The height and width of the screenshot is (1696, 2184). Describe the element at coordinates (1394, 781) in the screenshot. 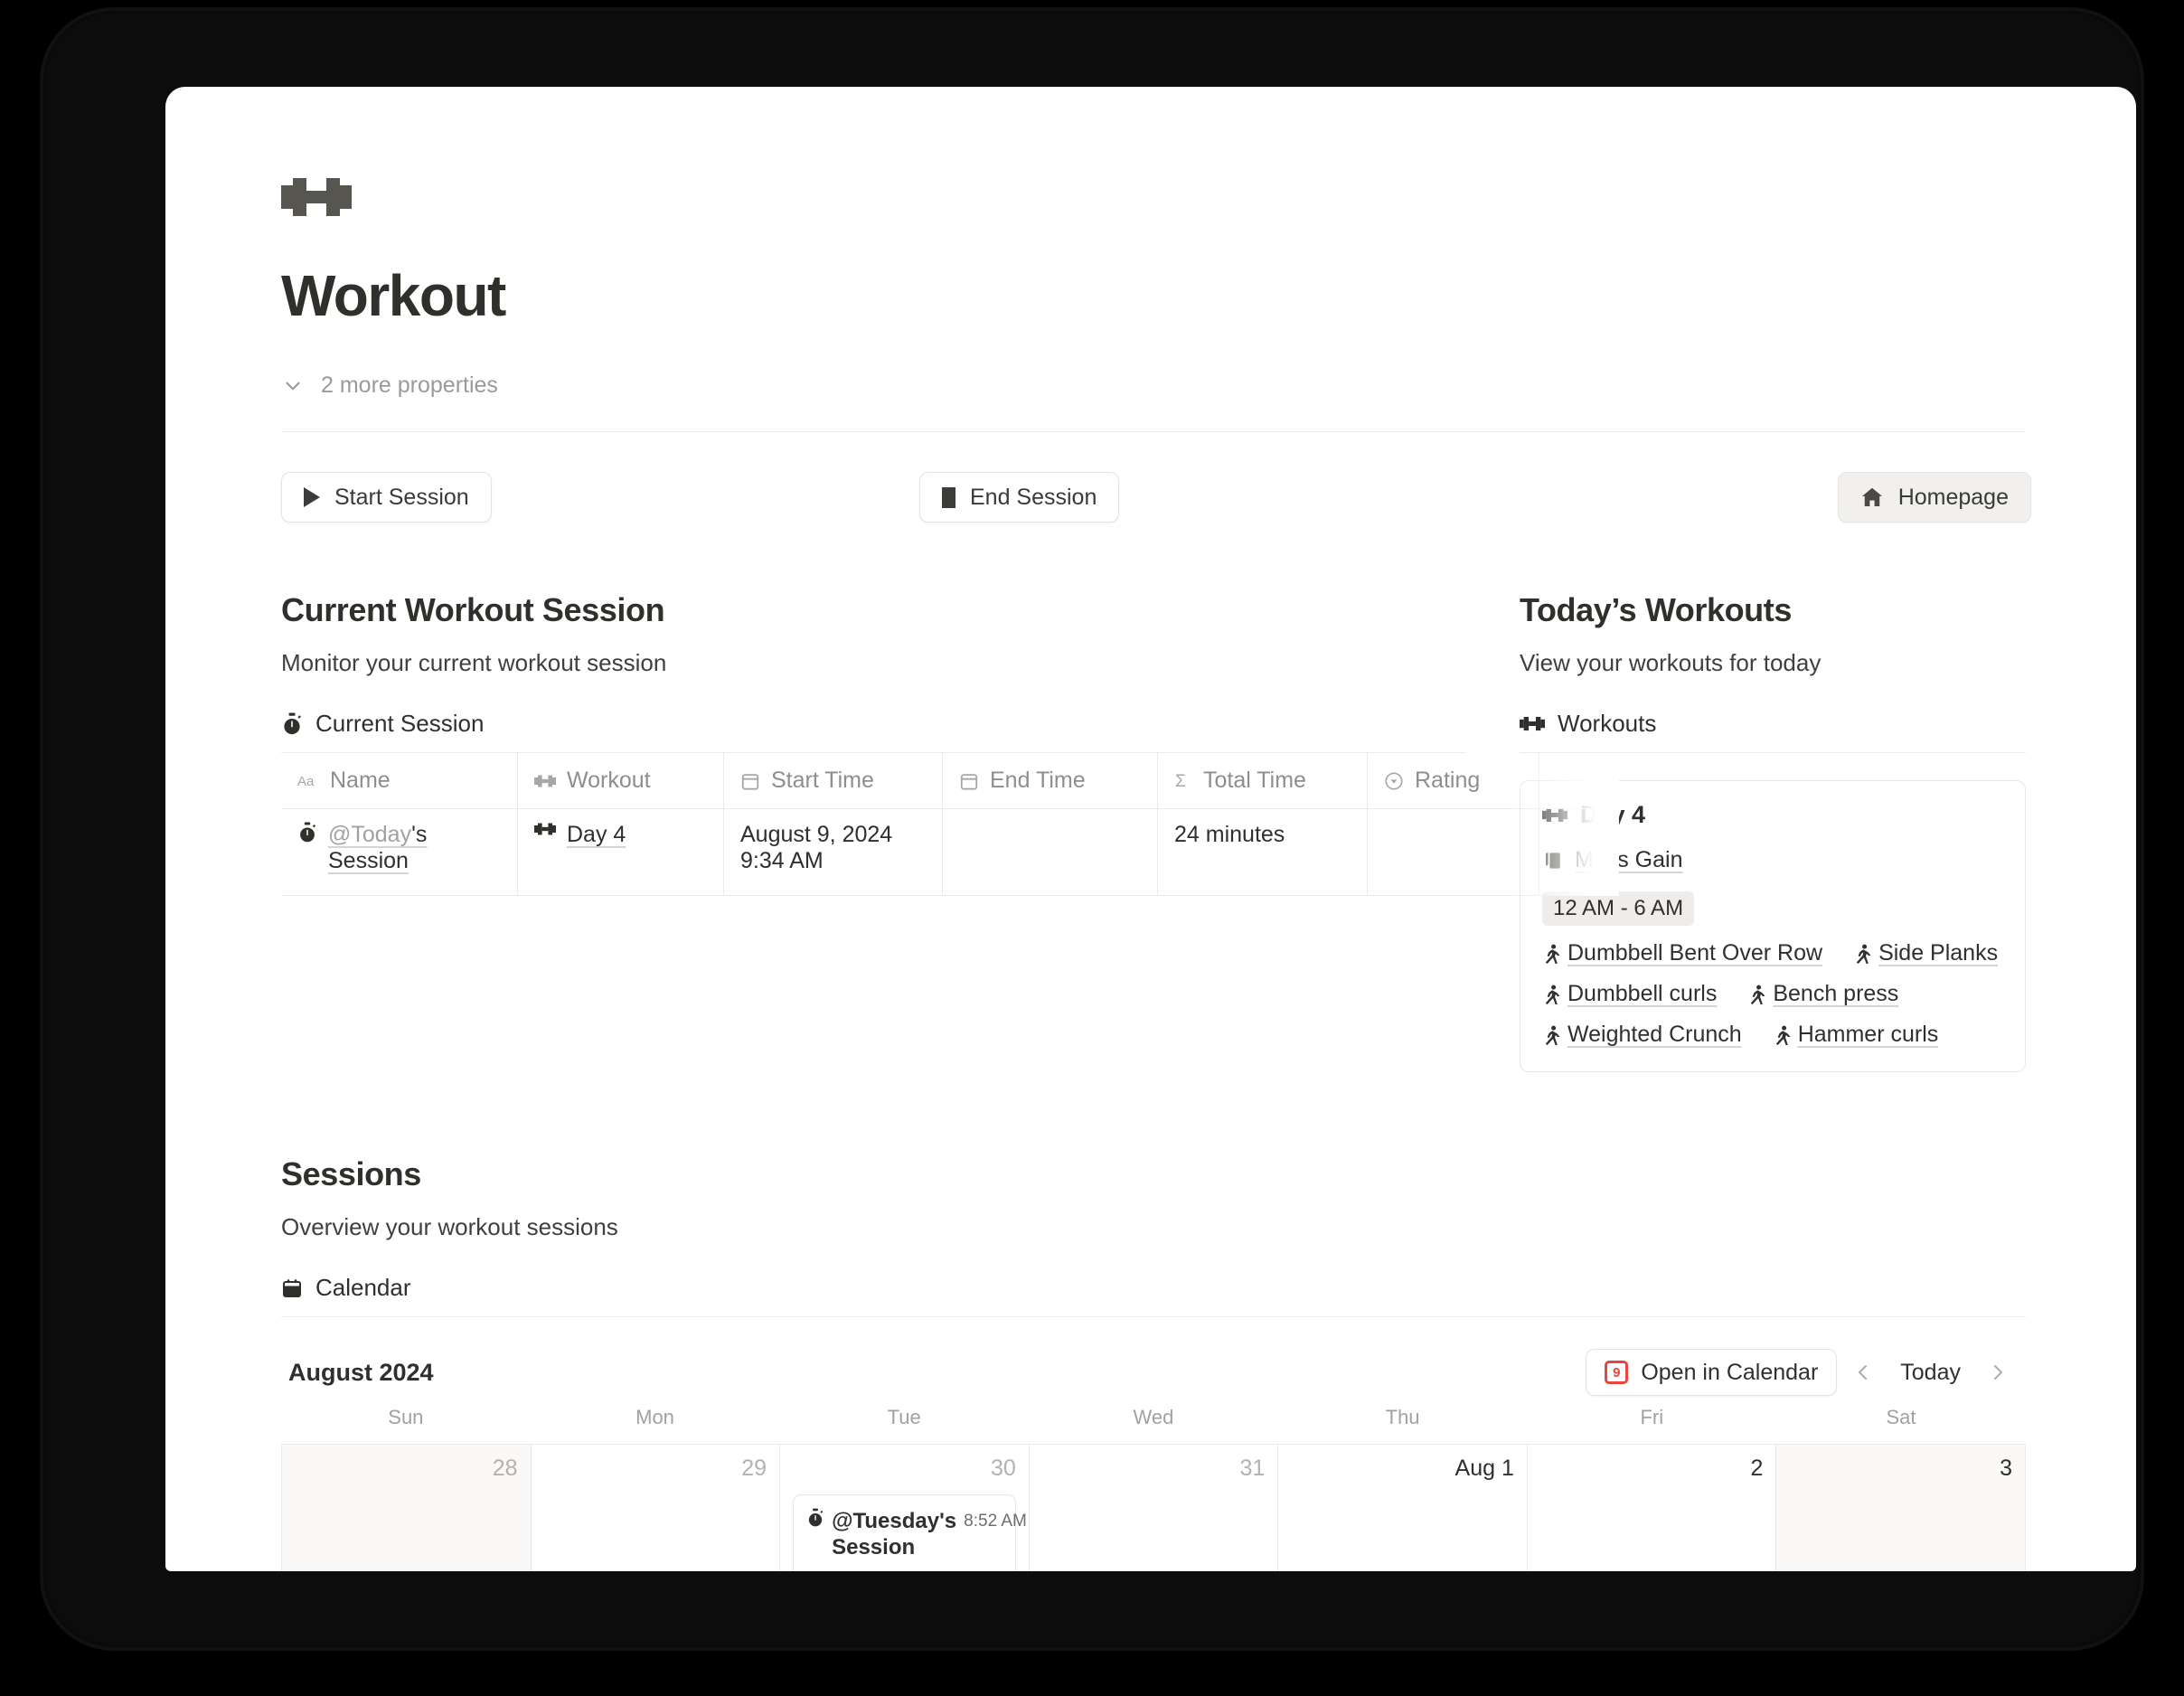

I see `select-circle-icon` at that location.